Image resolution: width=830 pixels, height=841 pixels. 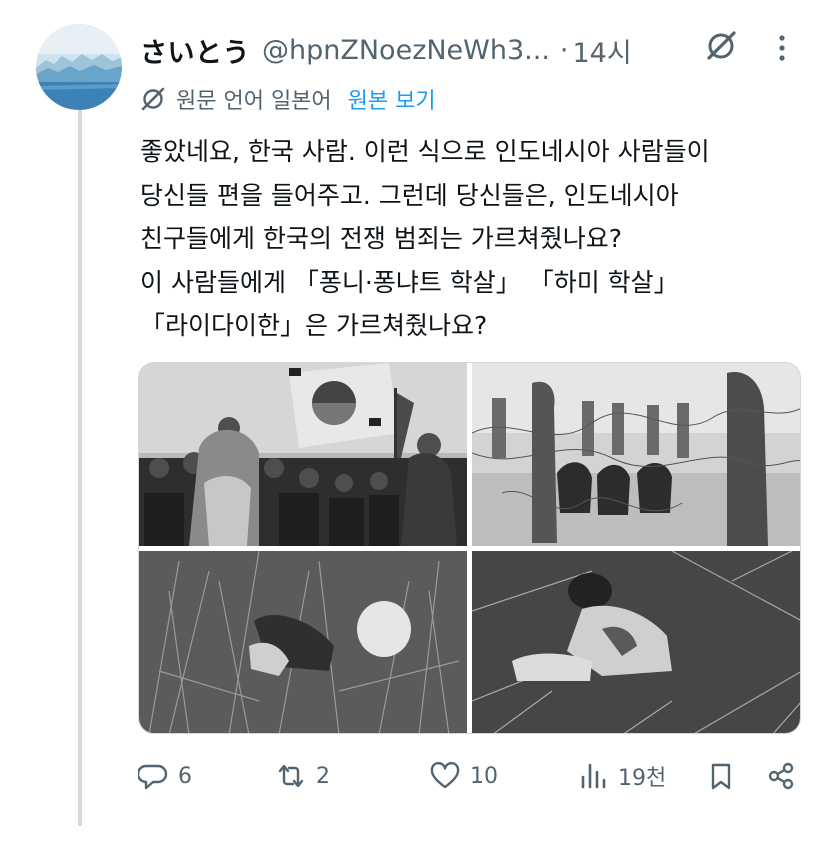 What do you see at coordinates (642, 778) in the screenshot?
I see `view-count: 19천` at bounding box center [642, 778].